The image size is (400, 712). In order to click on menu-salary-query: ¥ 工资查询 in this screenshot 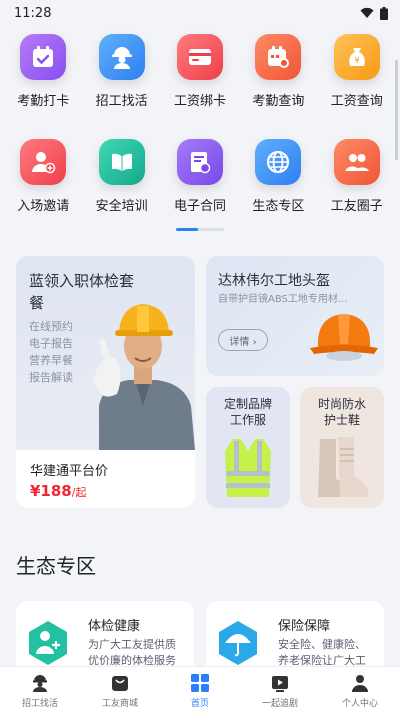, I will do `click(357, 71)`.